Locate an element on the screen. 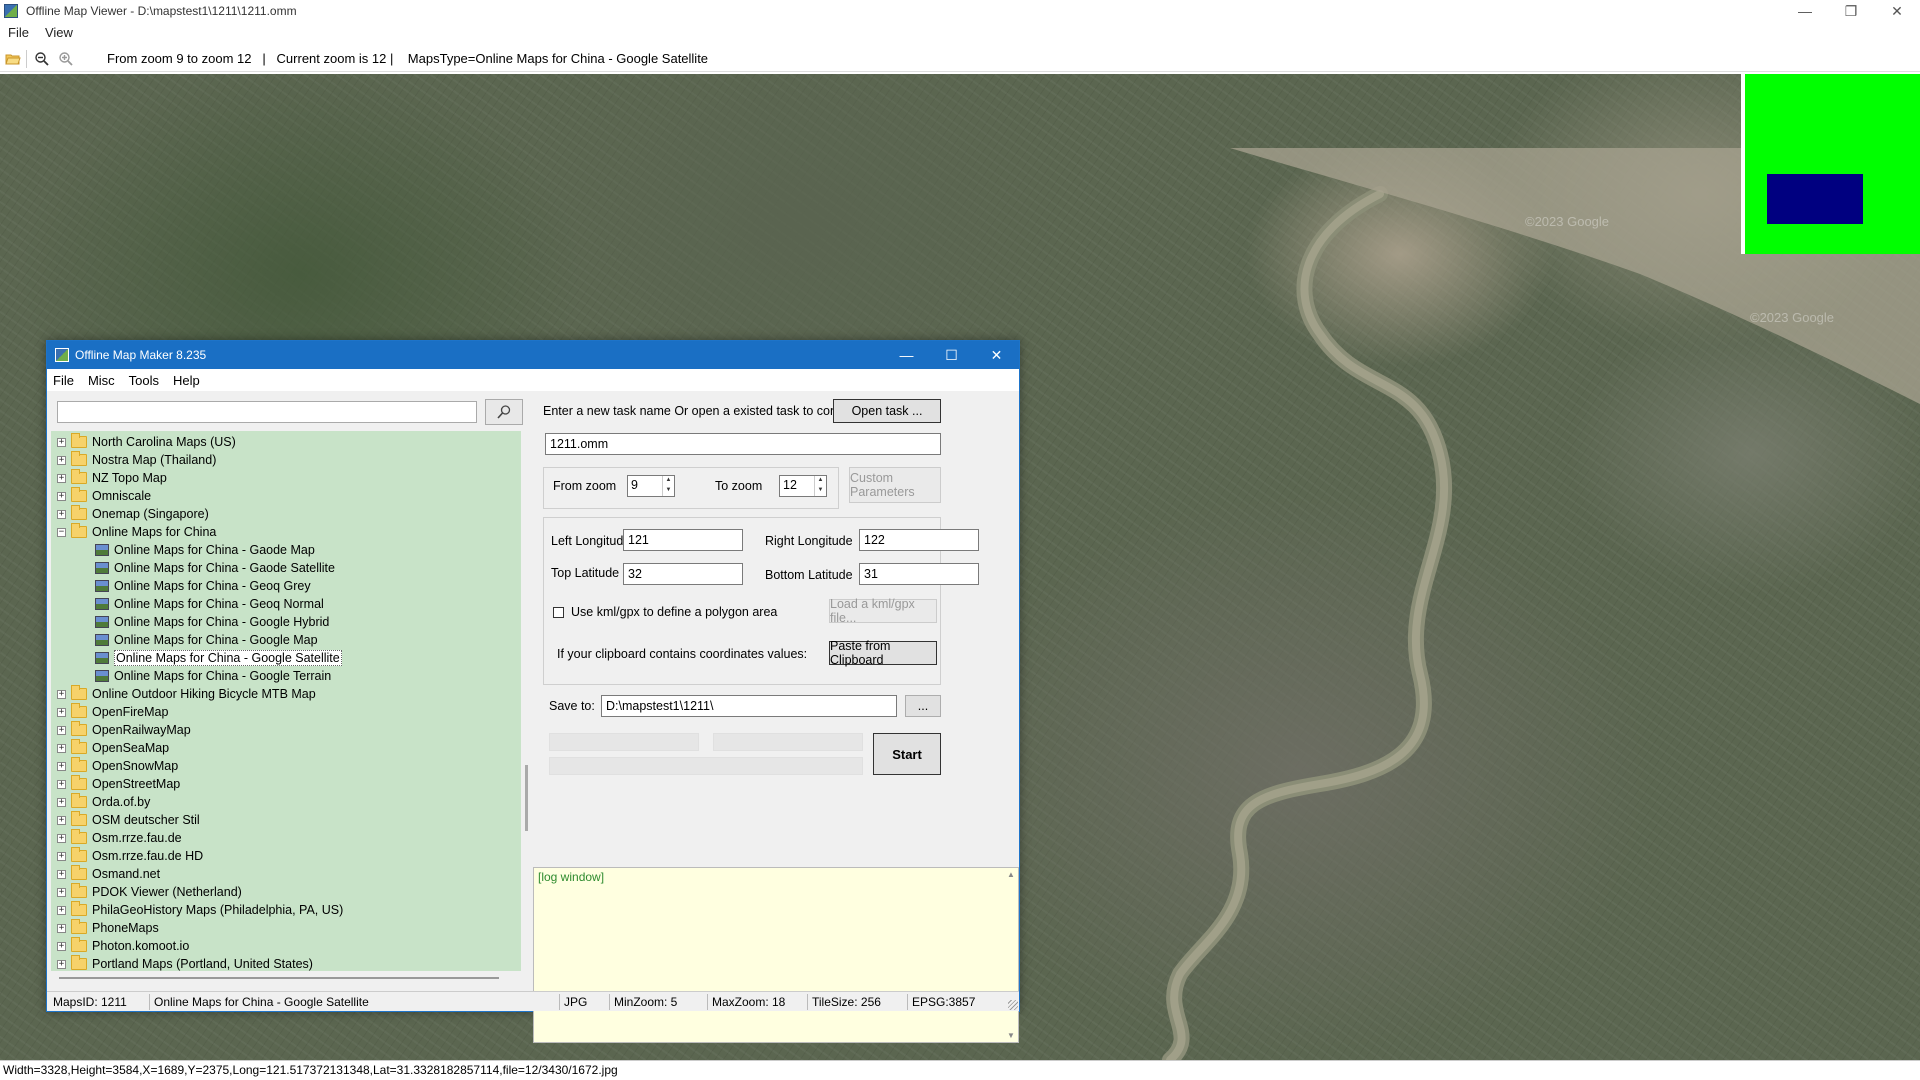  tree-folder-item: + Photon.komoot.io is located at coordinates (123, 946).